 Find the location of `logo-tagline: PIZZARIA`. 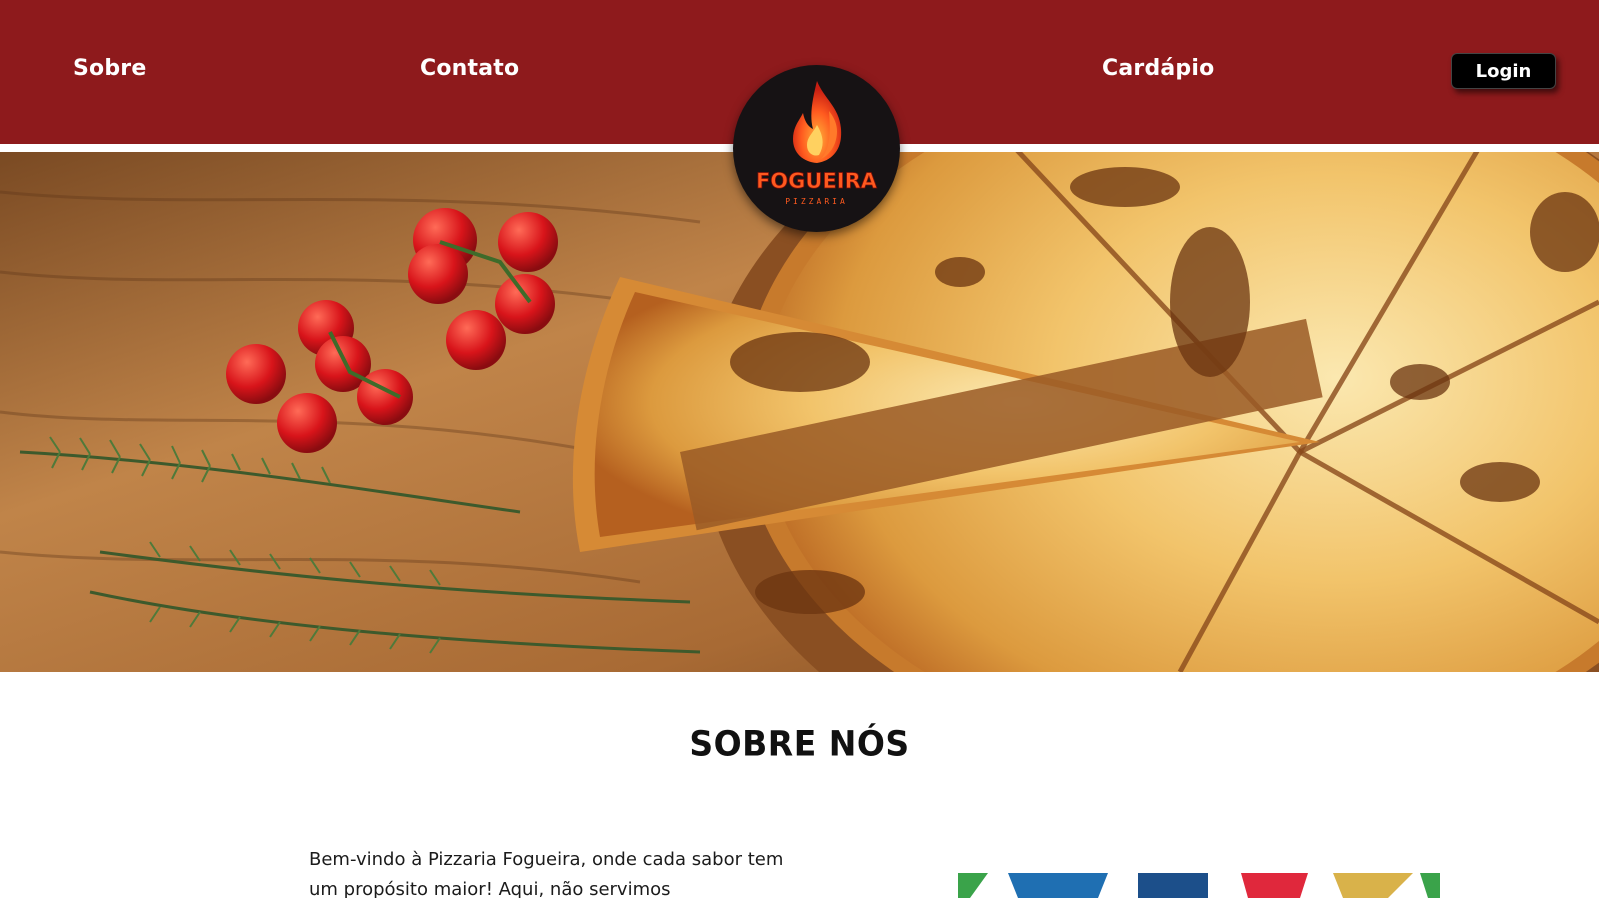

logo-tagline: PIZZARIA is located at coordinates (816, 201).